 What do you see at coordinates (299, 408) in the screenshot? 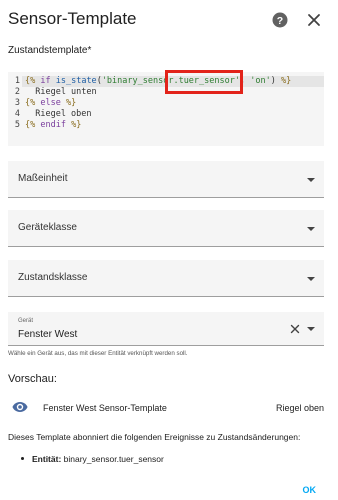
I see `preview-entity-state: Riegel oben` at bounding box center [299, 408].